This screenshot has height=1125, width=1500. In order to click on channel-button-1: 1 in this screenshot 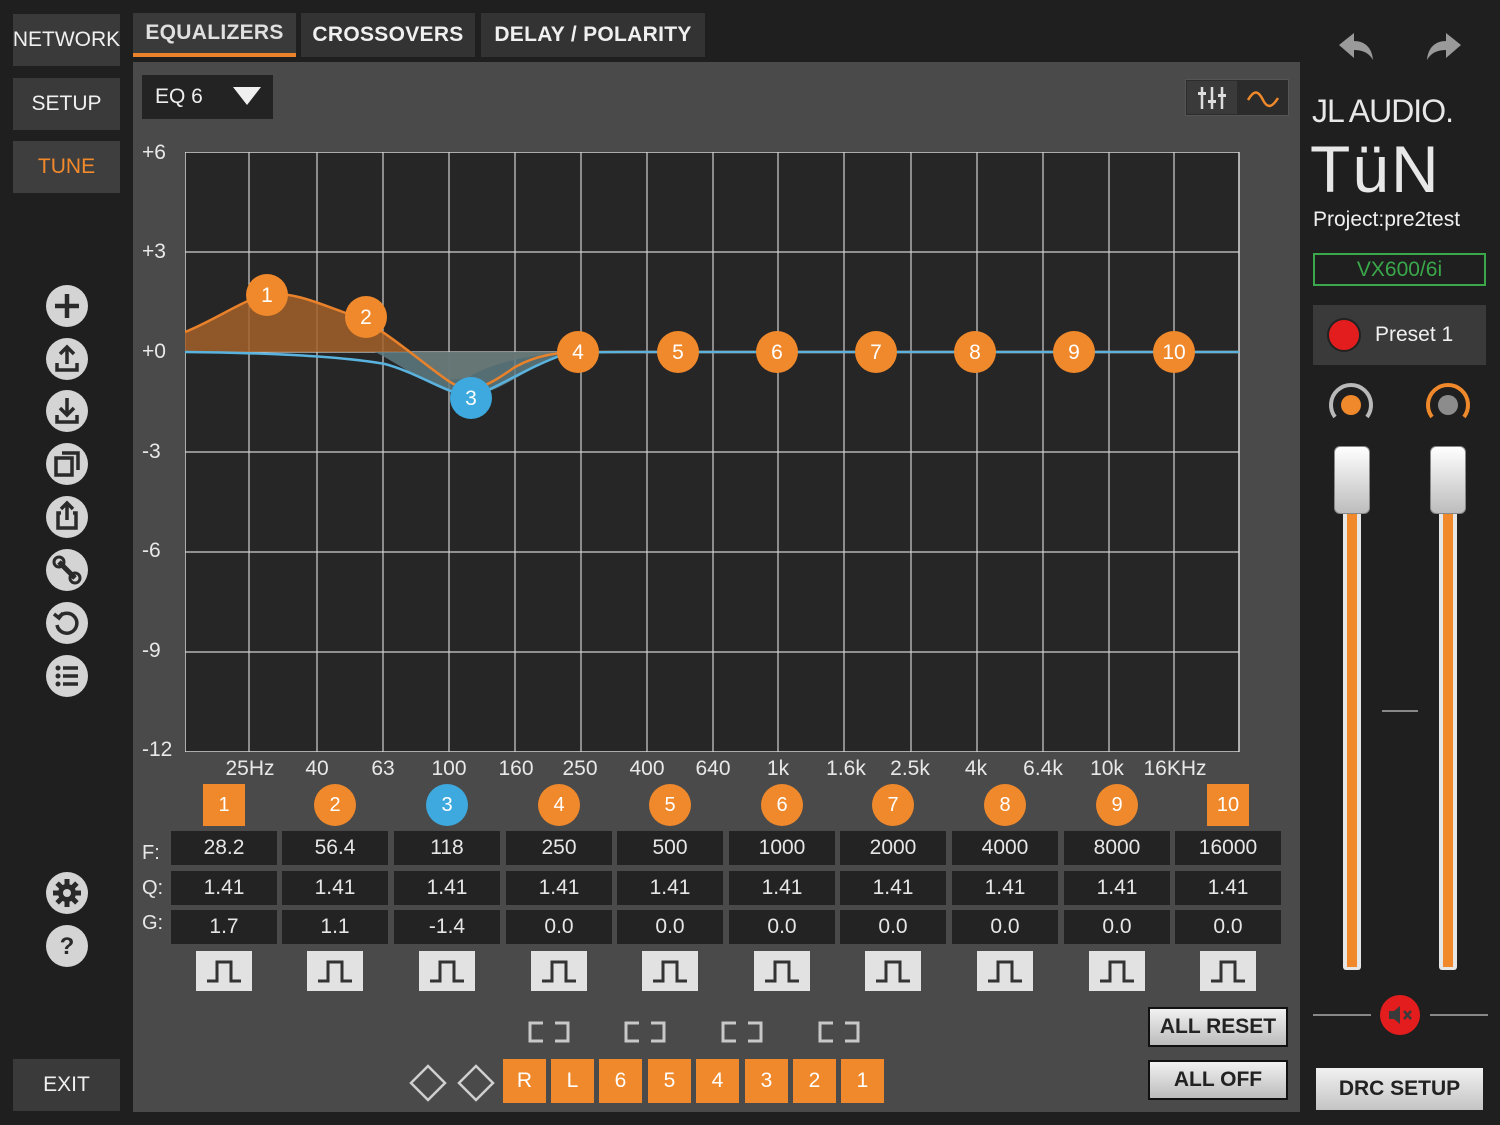, I will do `click(862, 1081)`.